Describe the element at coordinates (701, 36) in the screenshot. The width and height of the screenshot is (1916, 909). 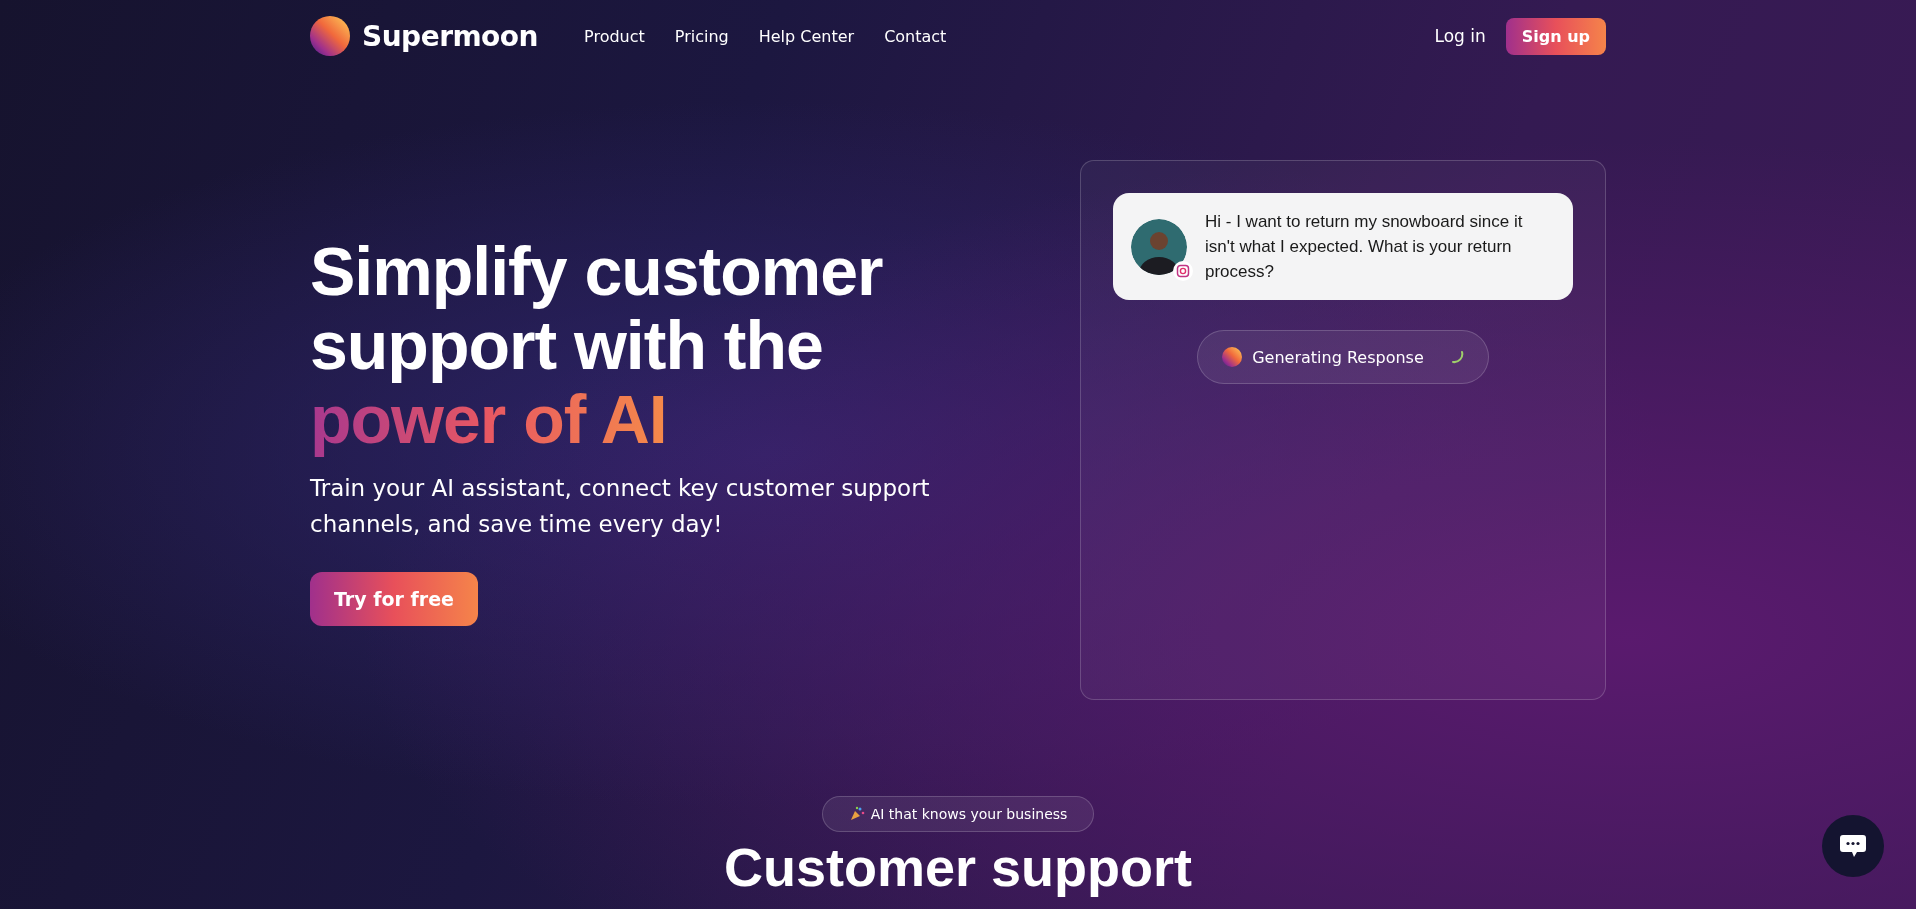
I see `nav-link: Pricing` at that location.